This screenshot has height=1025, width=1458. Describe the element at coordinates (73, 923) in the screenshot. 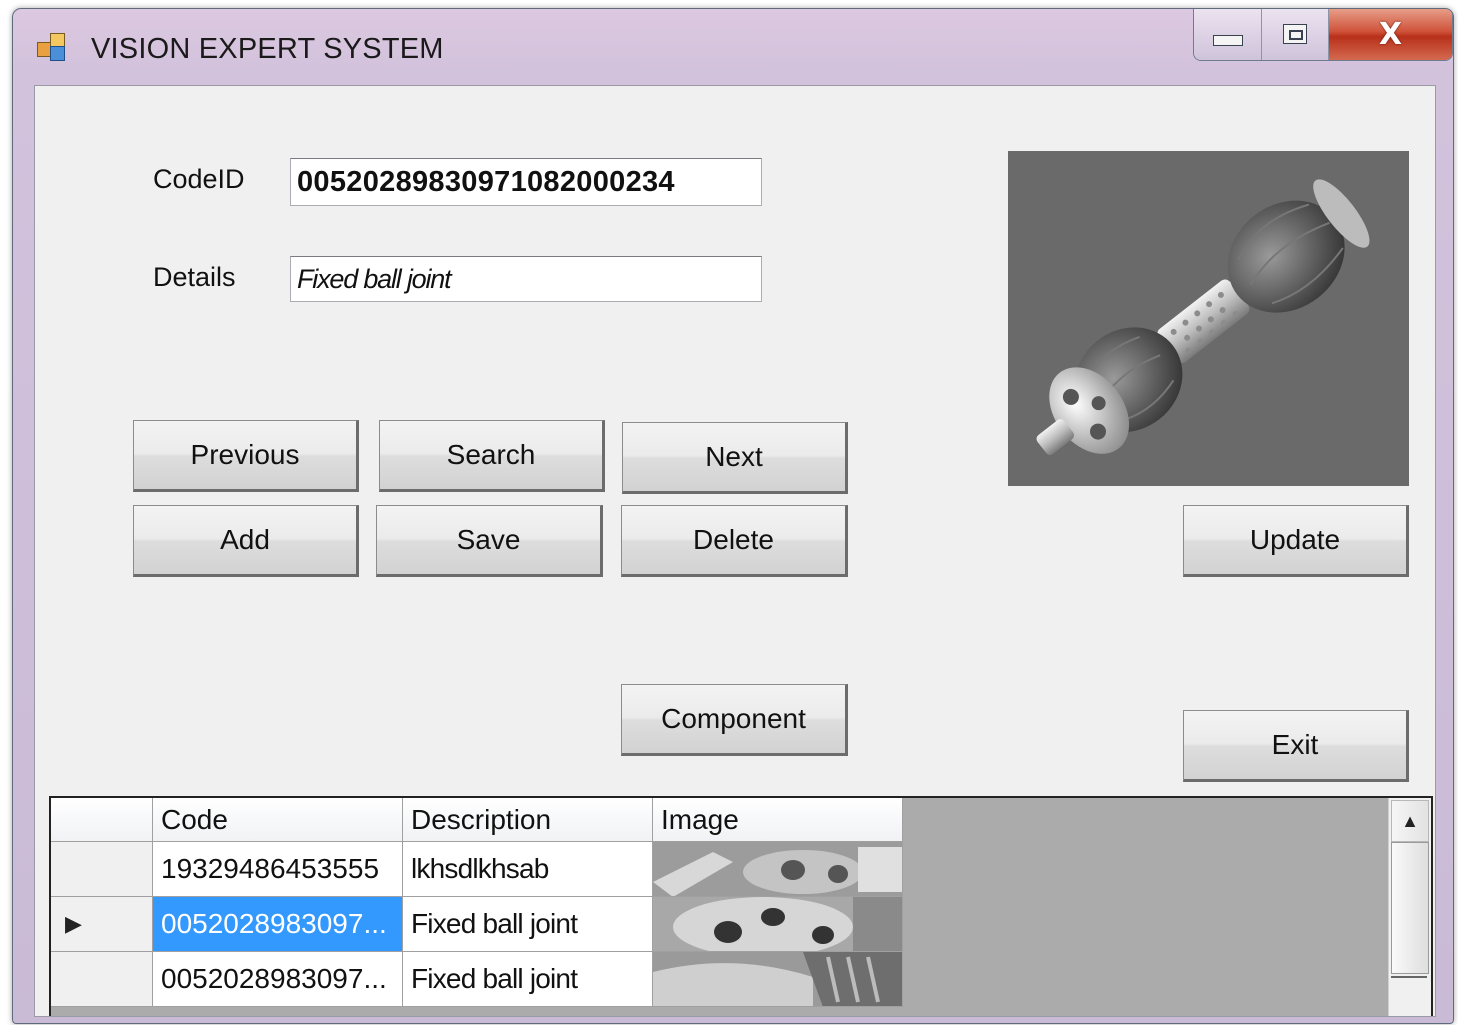

I see `current-row-indicator-icon: ▶` at that location.